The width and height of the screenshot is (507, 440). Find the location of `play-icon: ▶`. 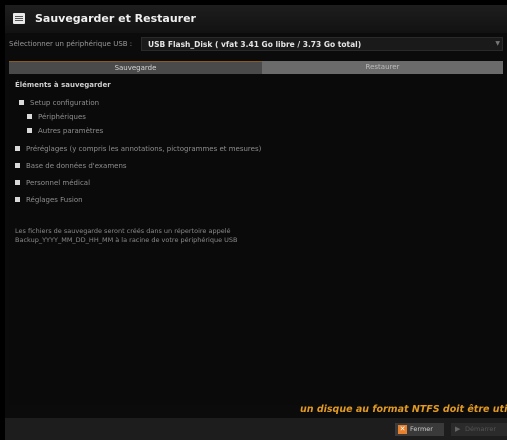

play-icon: ▶ is located at coordinates (458, 429).